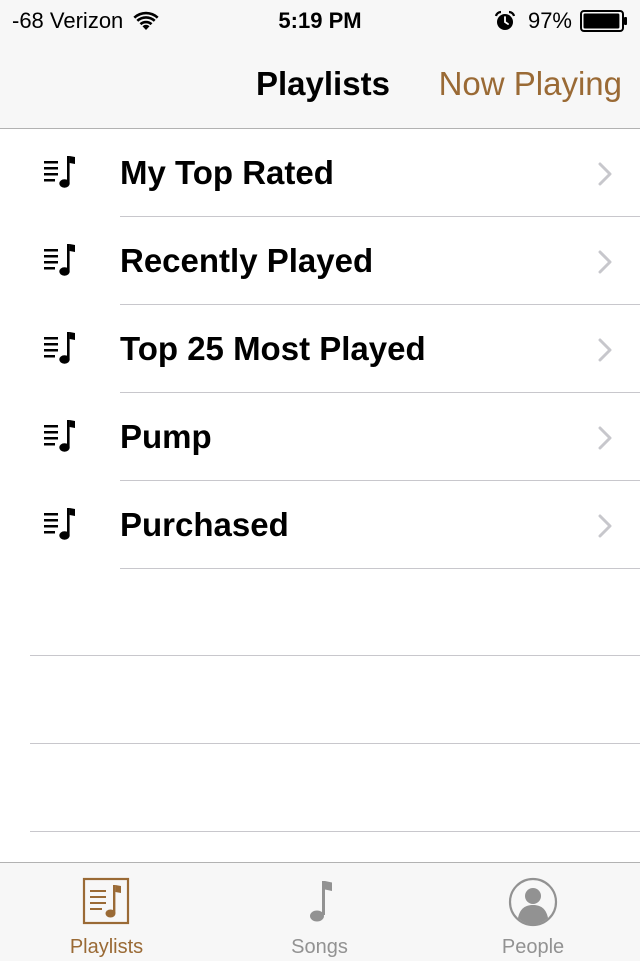 This screenshot has height=961, width=640. What do you see at coordinates (227, 172) in the screenshot?
I see `playlist-label: My Top Rated` at bounding box center [227, 172].